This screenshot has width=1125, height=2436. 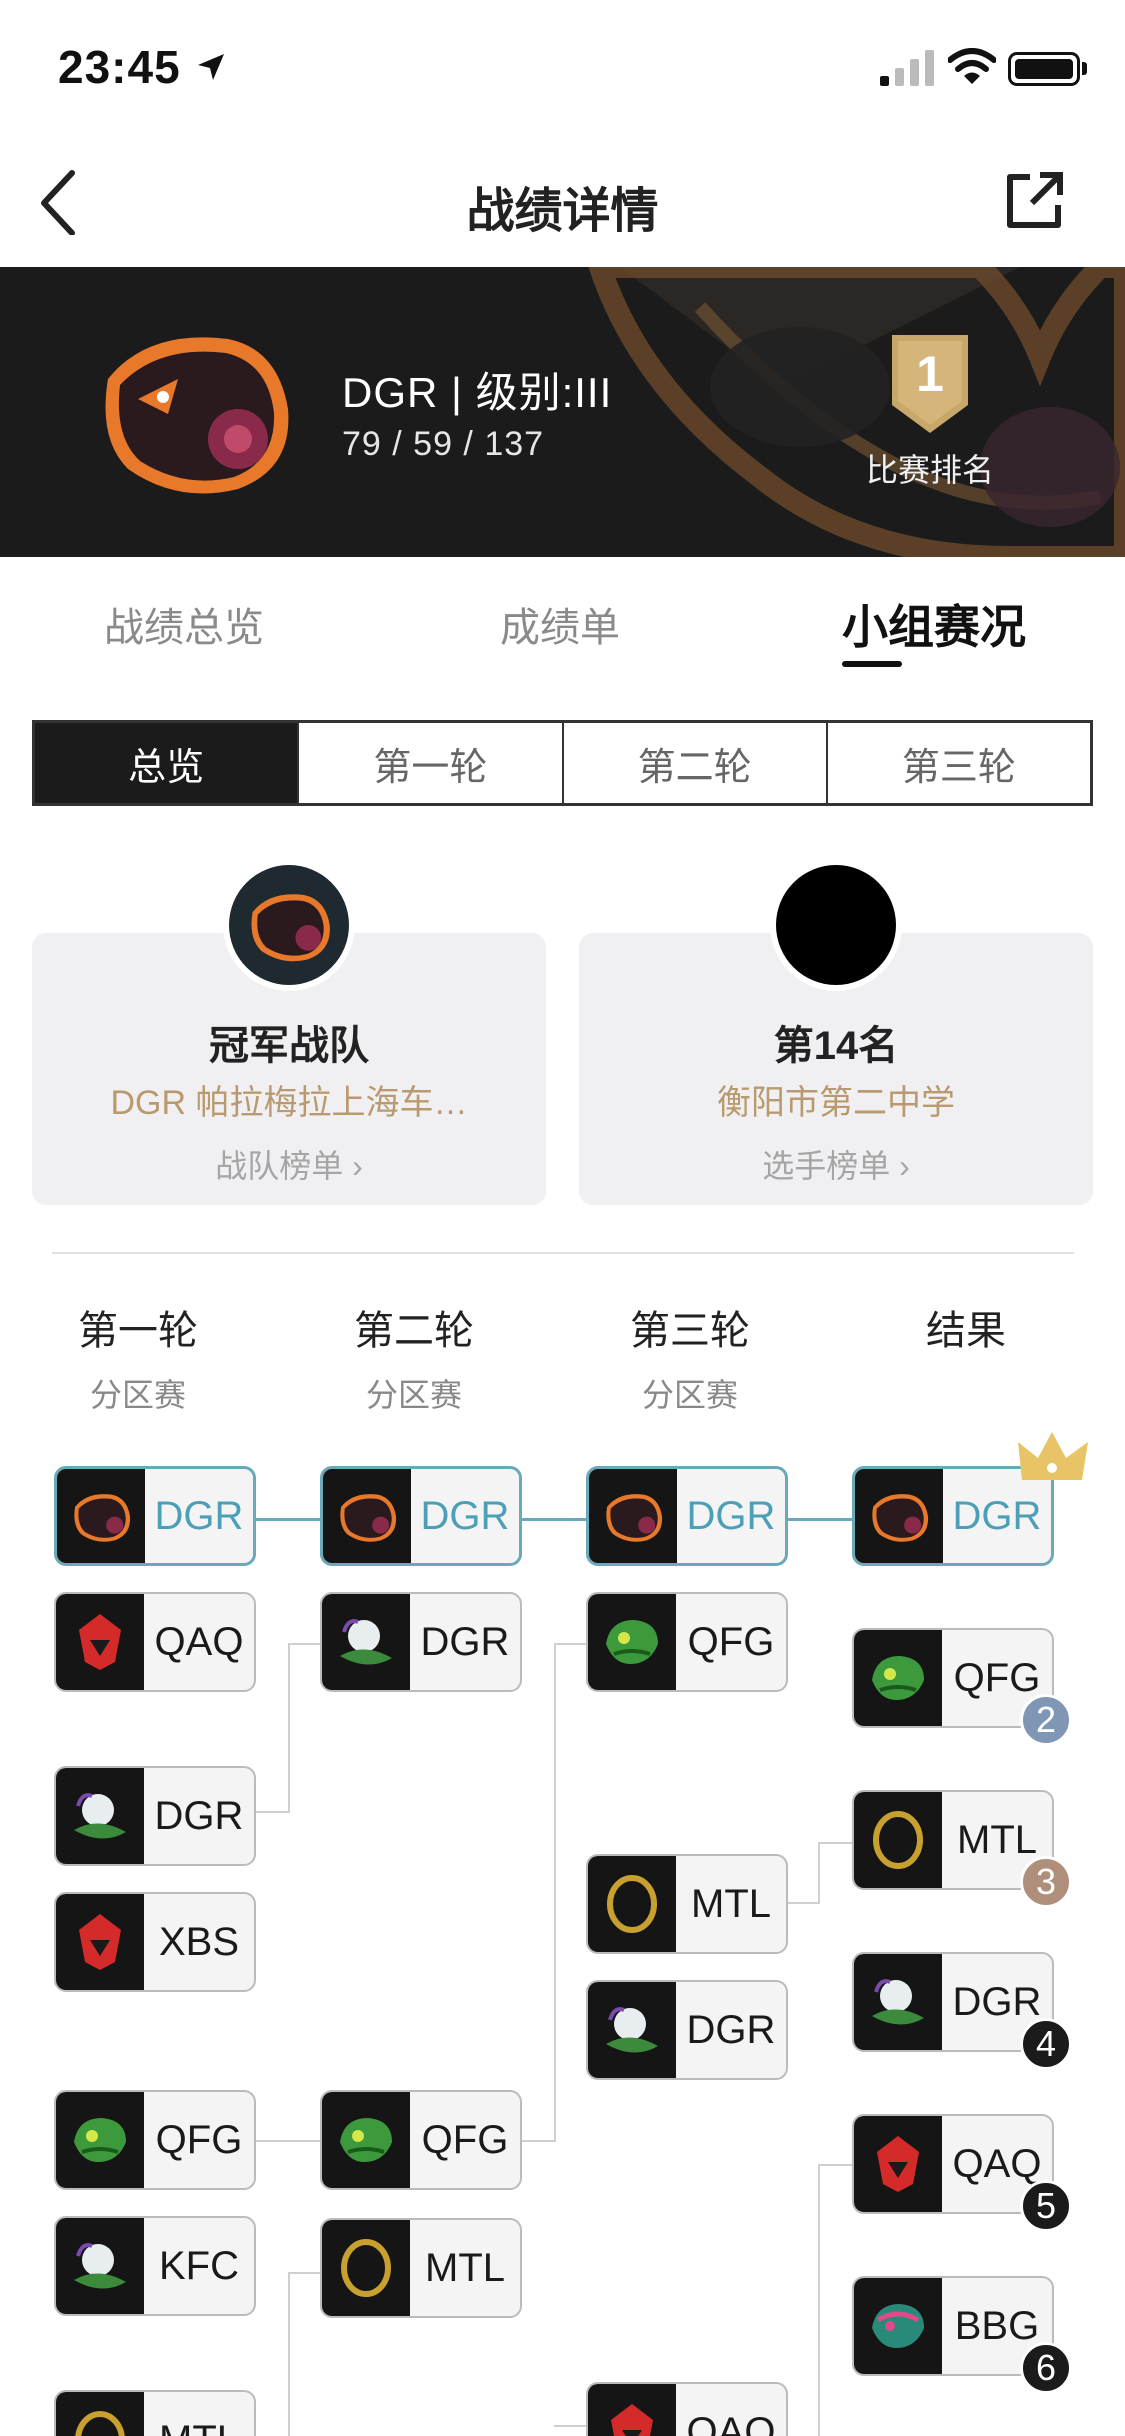 I want to click on bbg-logo-icon, so click(x=898, y=2326).